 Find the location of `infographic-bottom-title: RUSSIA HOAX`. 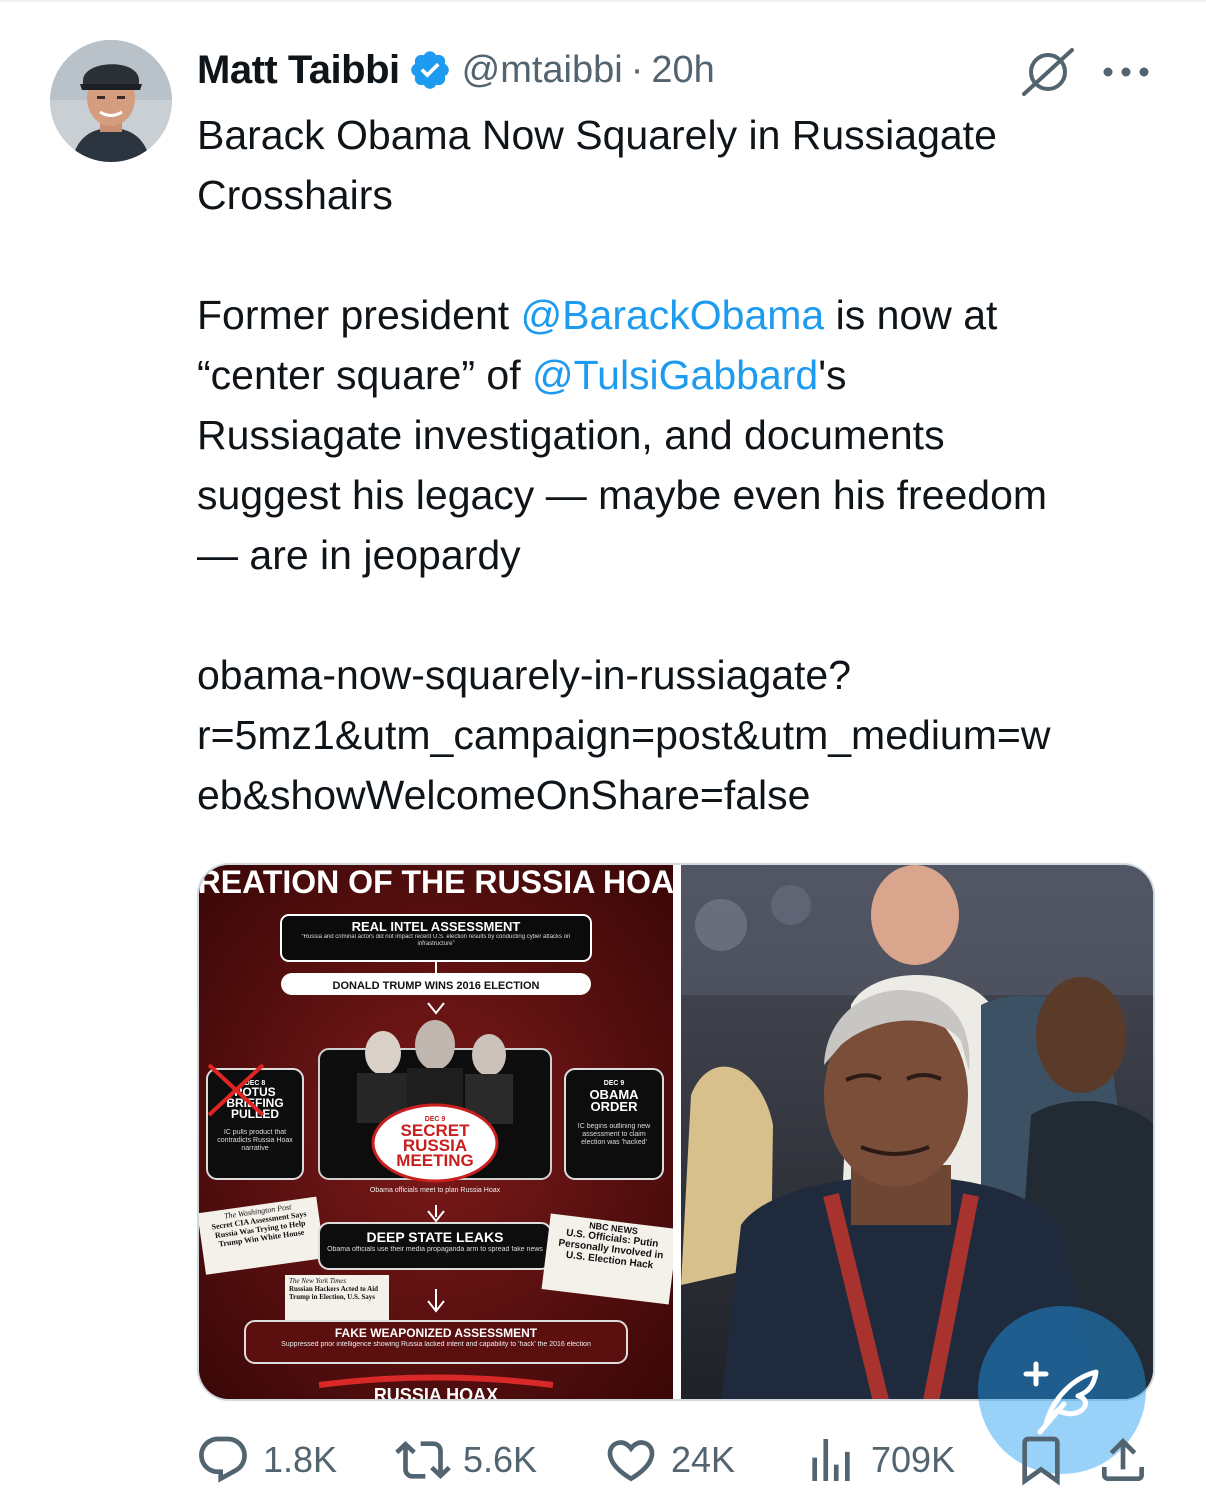

infographic-bottom-title: RUSSIA HOAX is located at coordinates (436, 1393).